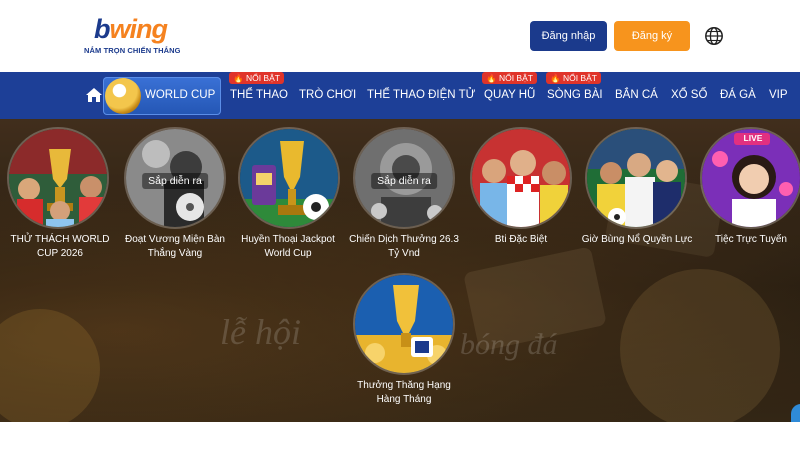 This screenshot has height=450, width=800. I want to click on promo-title: Chiến Dịch Thưởng 26.3 Tỷ Vnd, so click(404, 246).